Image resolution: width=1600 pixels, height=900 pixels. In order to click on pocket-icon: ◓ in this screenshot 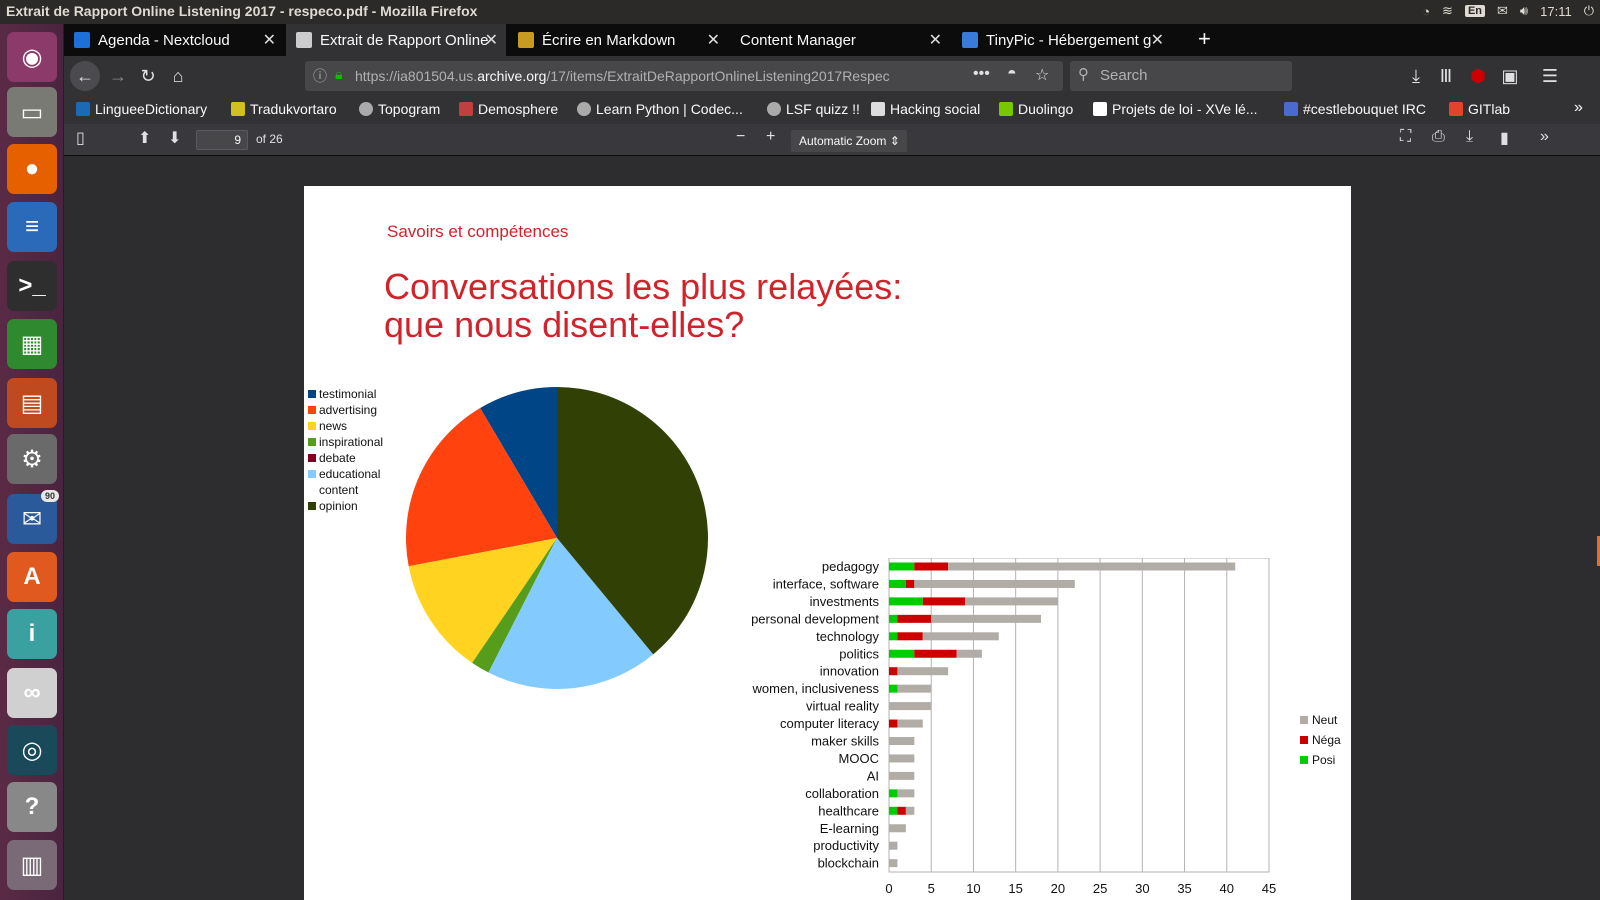, I will do `click(1012, 74)`.